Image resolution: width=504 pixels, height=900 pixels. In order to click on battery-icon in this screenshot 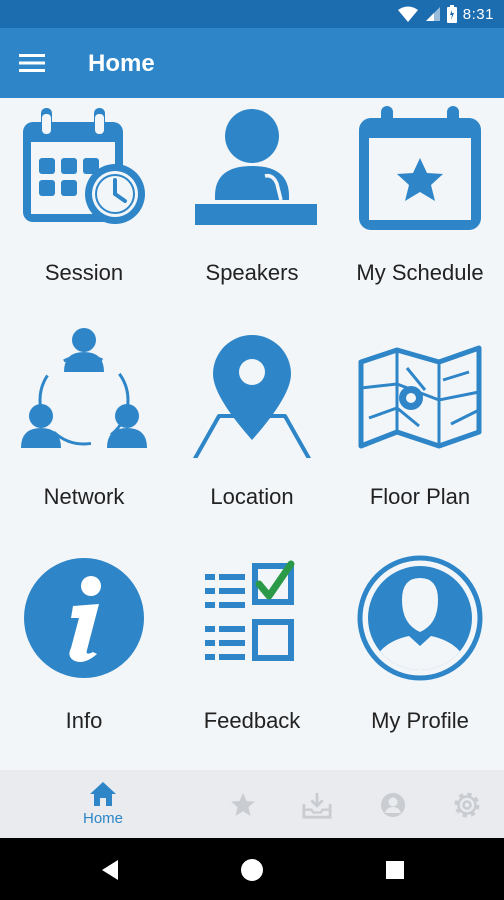, I will do `click(451, 14)`.